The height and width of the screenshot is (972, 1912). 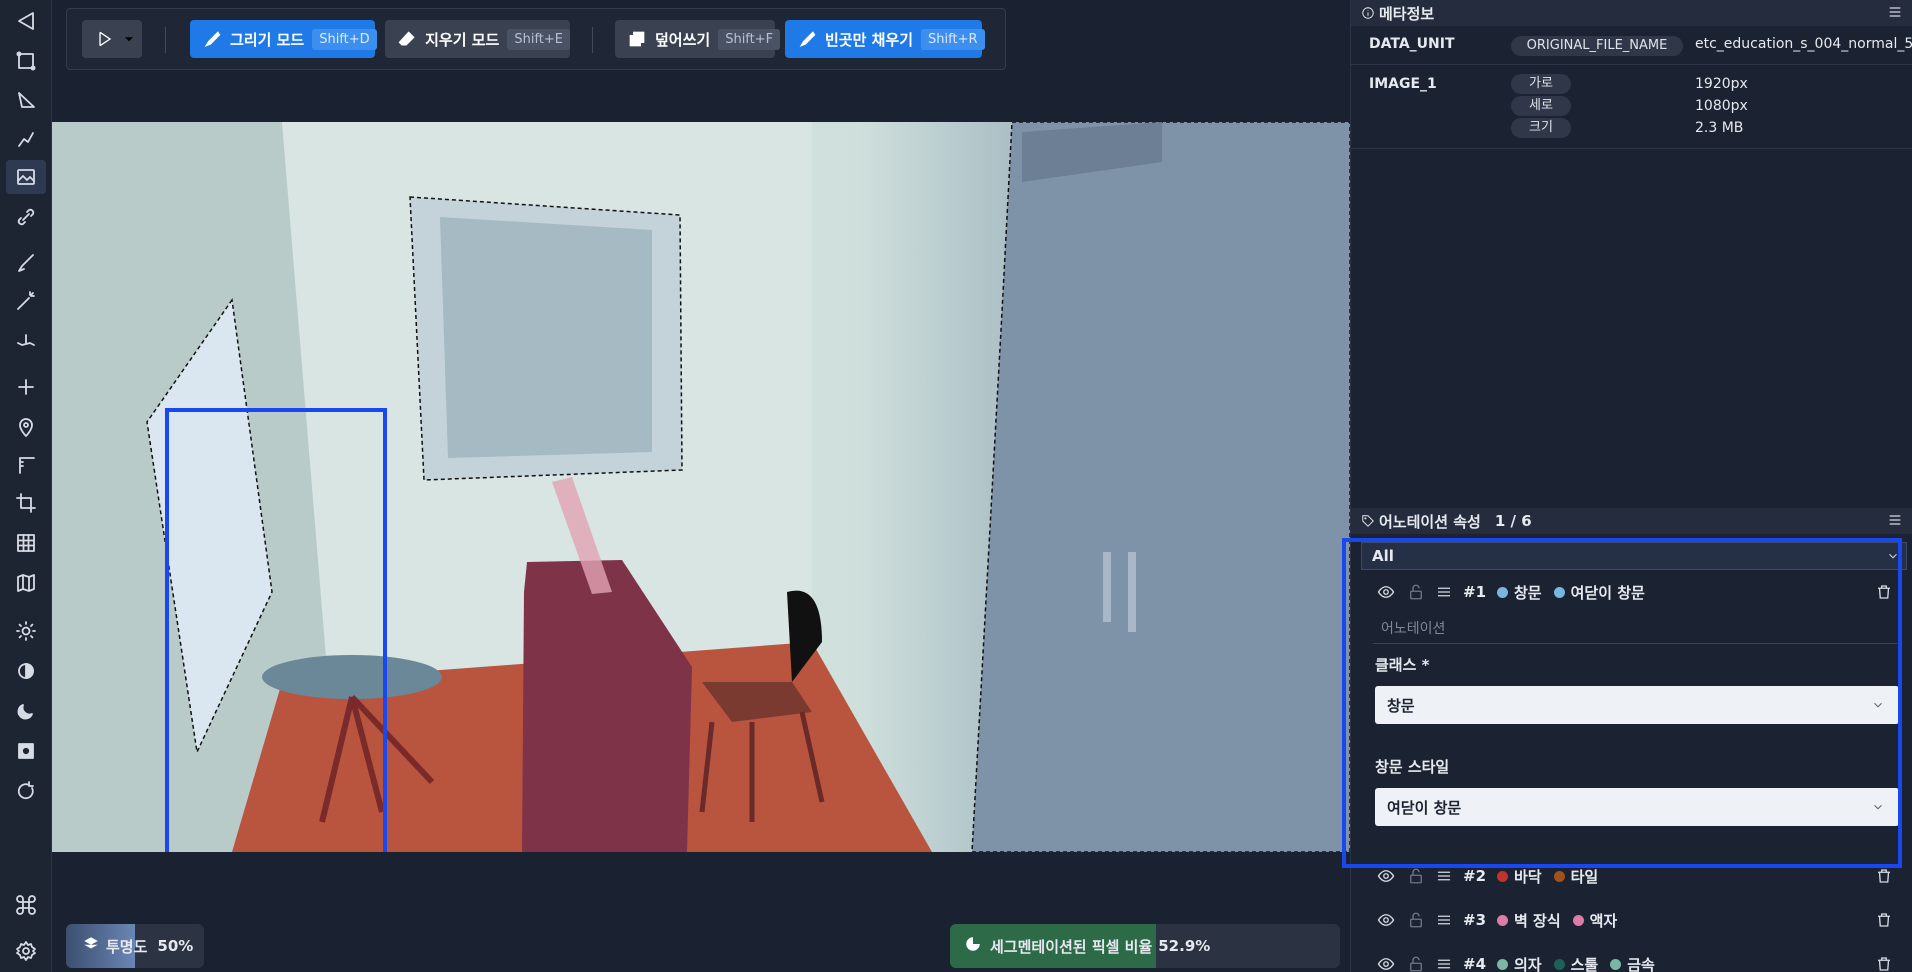 I want to click on grid-icon, so click(x=26, y=543).